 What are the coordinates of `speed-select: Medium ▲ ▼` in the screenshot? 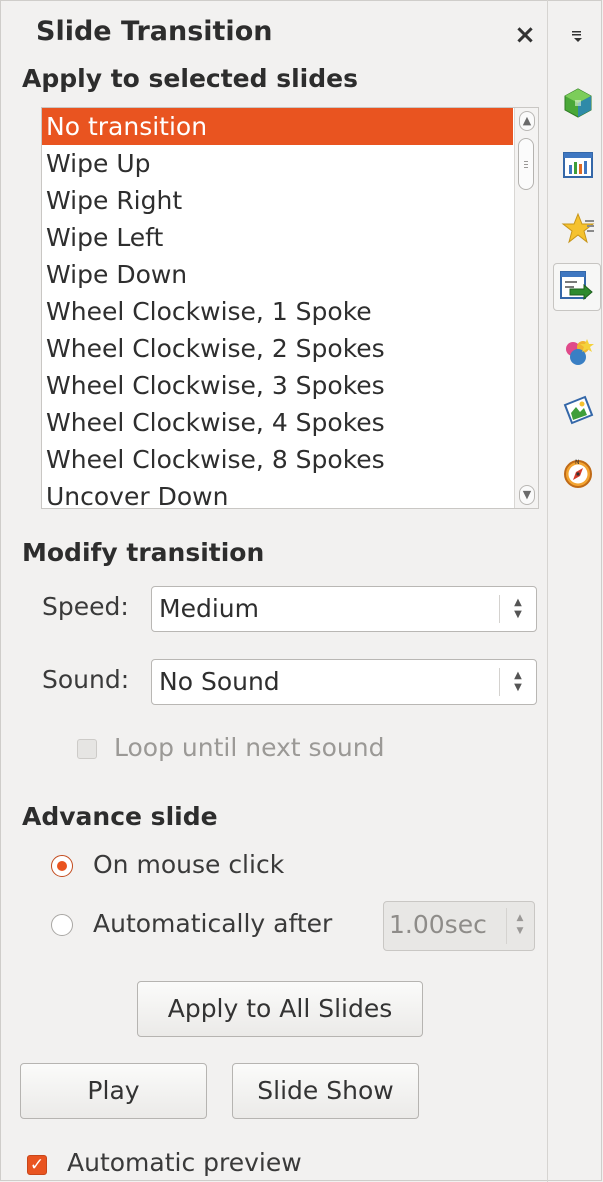 It's located at (344, 609).